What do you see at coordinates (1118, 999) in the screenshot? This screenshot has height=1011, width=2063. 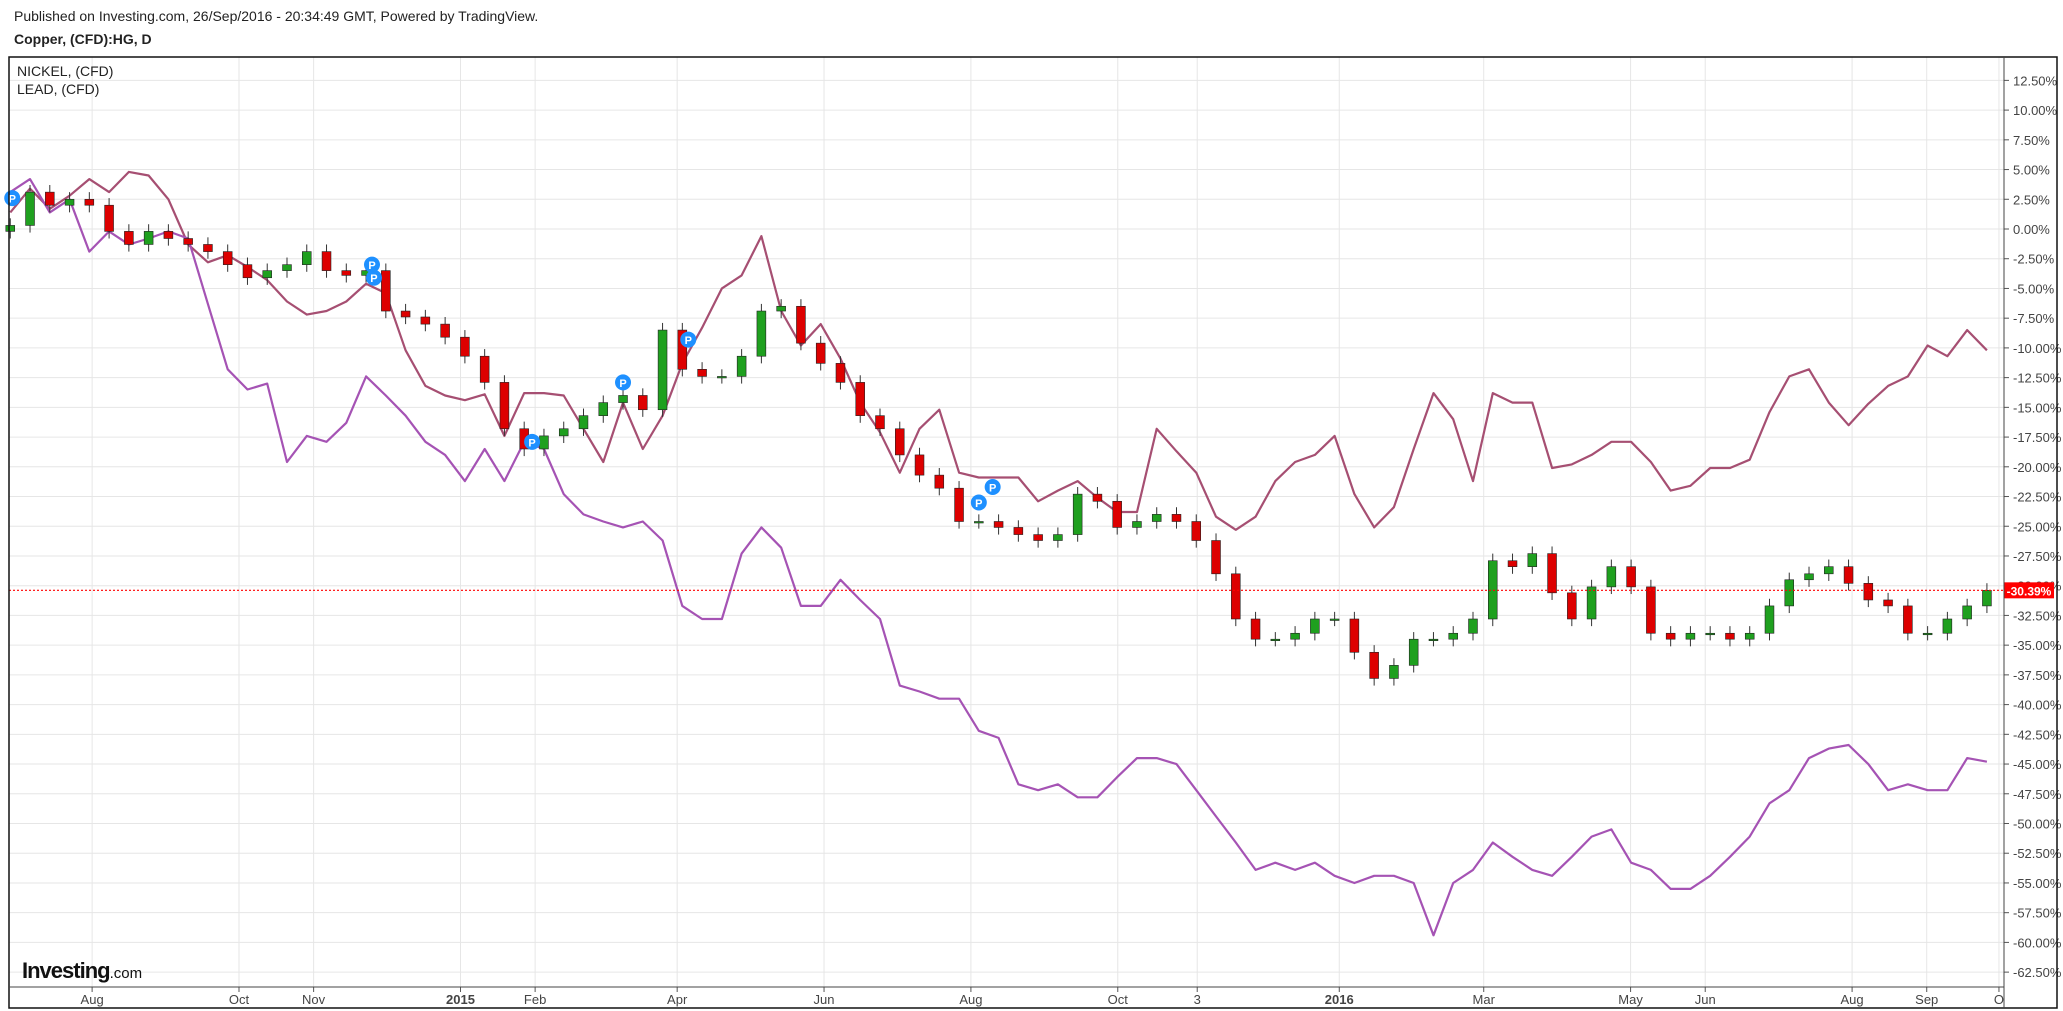 I see `x-tick-label: Oct` at bounding box center [1118, 999].